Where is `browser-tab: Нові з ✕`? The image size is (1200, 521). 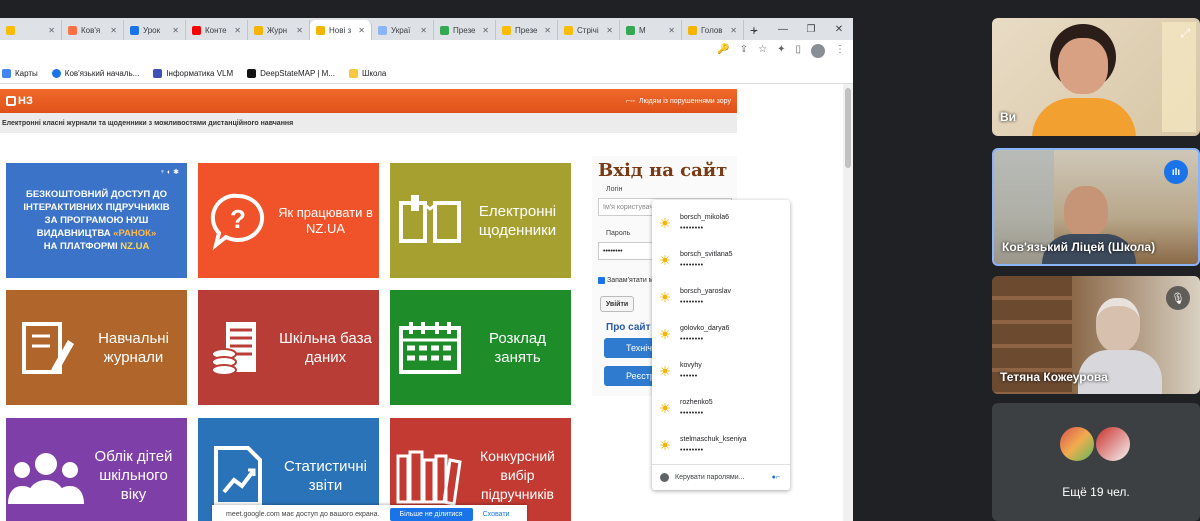 browser-tab: Нові з ✕ is located at coordinates (341, 30).